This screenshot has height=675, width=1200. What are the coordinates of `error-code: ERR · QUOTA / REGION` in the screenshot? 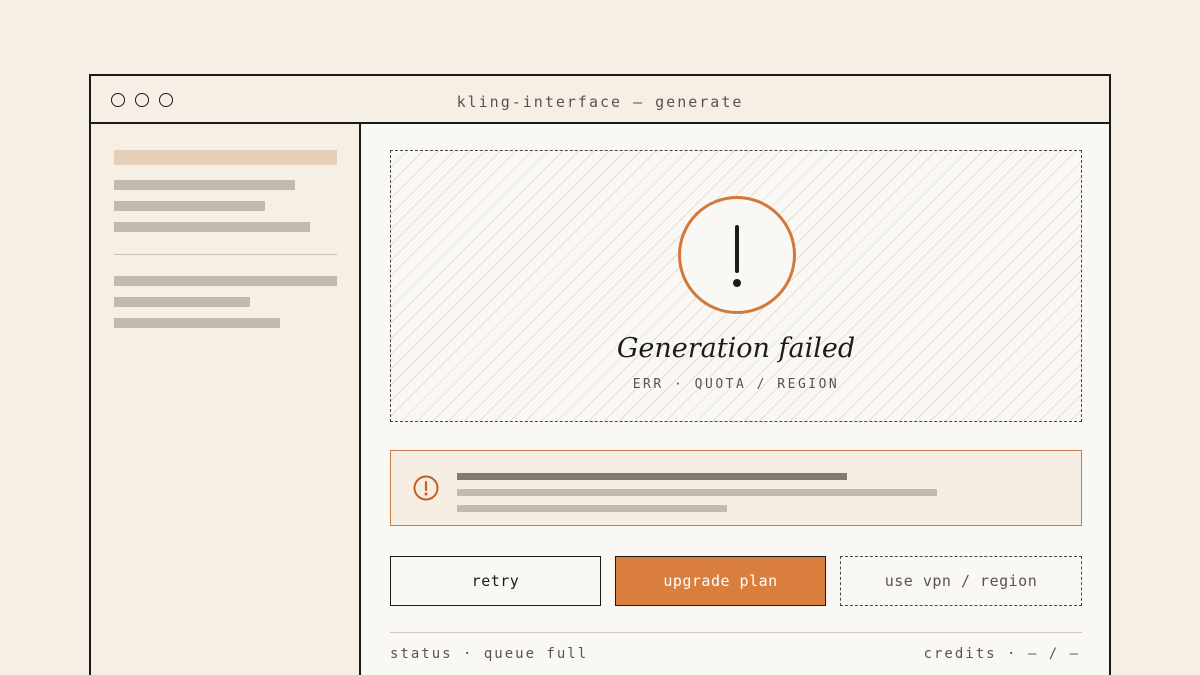 It's located at (736, 384).